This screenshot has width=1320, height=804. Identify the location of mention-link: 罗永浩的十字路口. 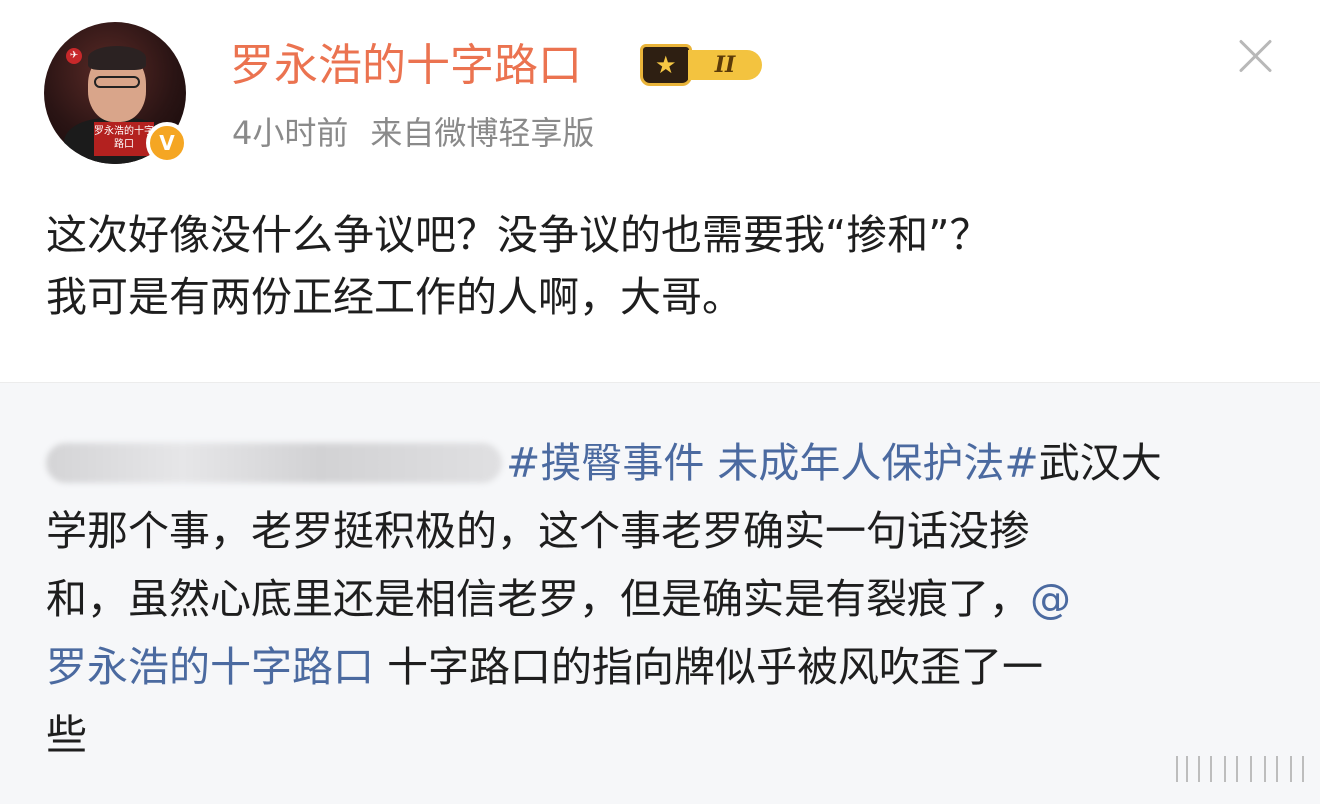
(210, 667).